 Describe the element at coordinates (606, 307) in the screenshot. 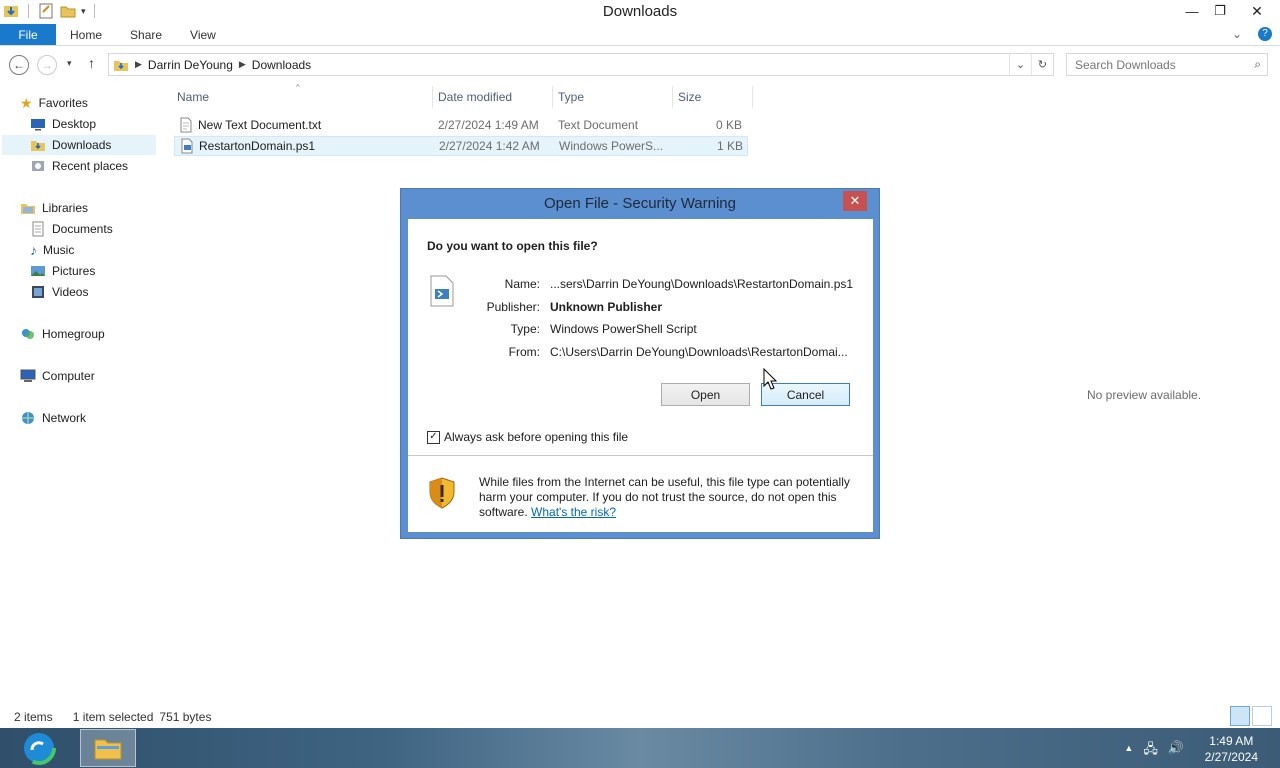

I see `publisher-value: Unknown Publisher` at that location.